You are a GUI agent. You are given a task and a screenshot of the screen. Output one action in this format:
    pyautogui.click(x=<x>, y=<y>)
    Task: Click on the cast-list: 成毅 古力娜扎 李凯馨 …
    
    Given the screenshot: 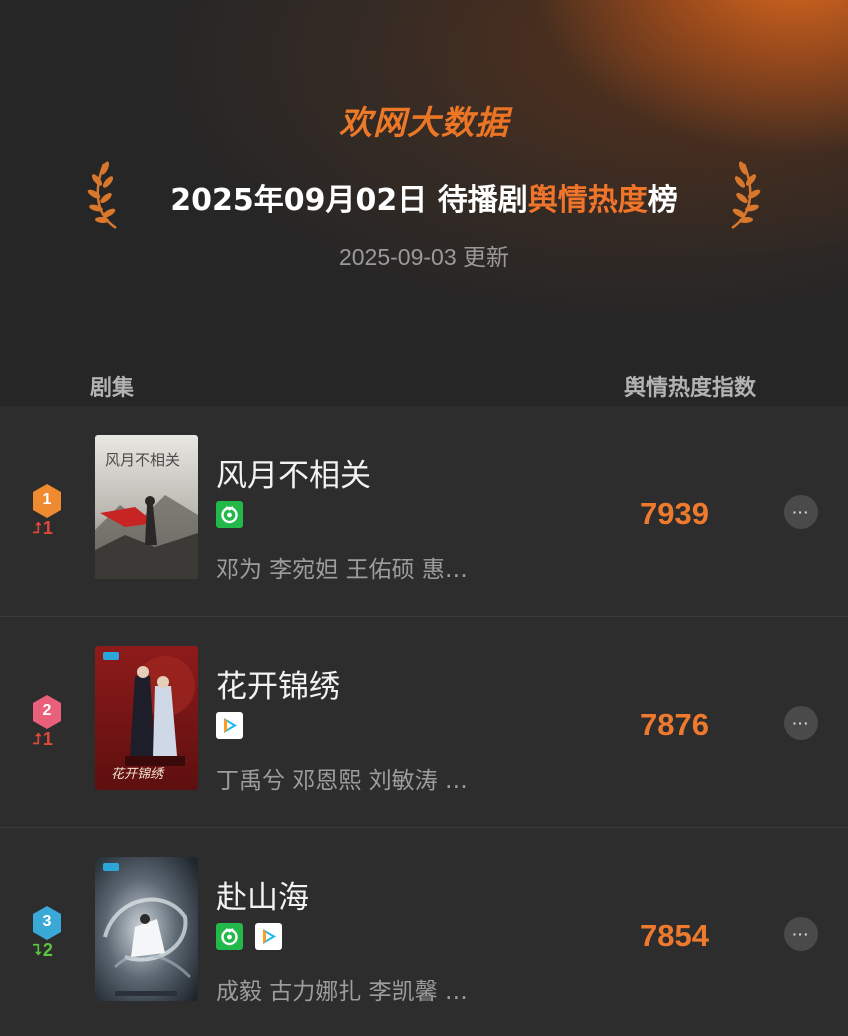 What is the action you would take?
    pyautogui.click(x=342, y=992)
    